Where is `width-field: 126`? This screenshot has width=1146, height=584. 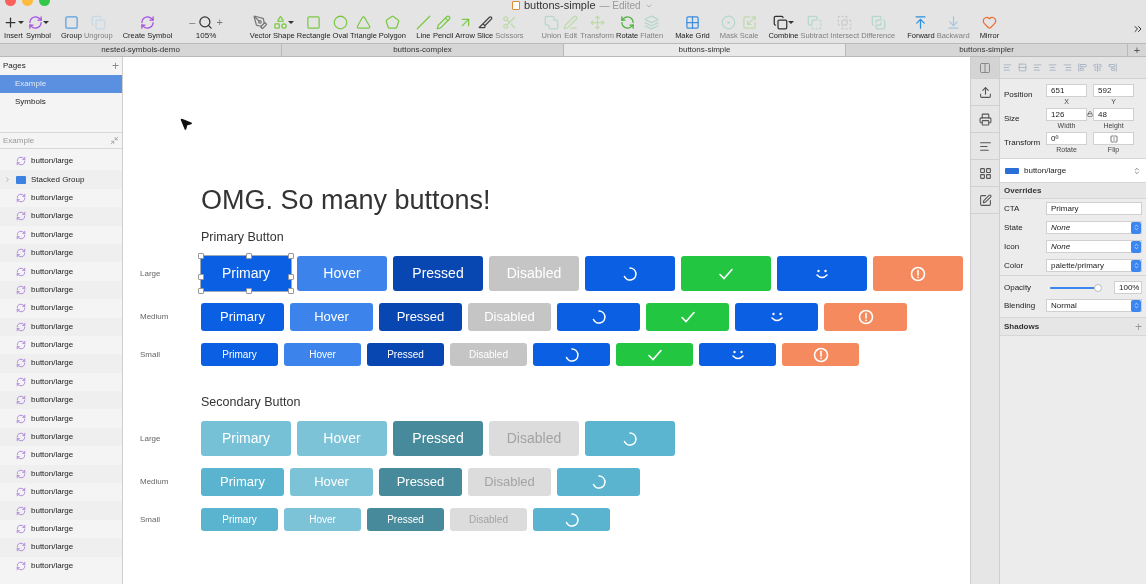 width-field: 126 is located at coordinates (1066, 114).